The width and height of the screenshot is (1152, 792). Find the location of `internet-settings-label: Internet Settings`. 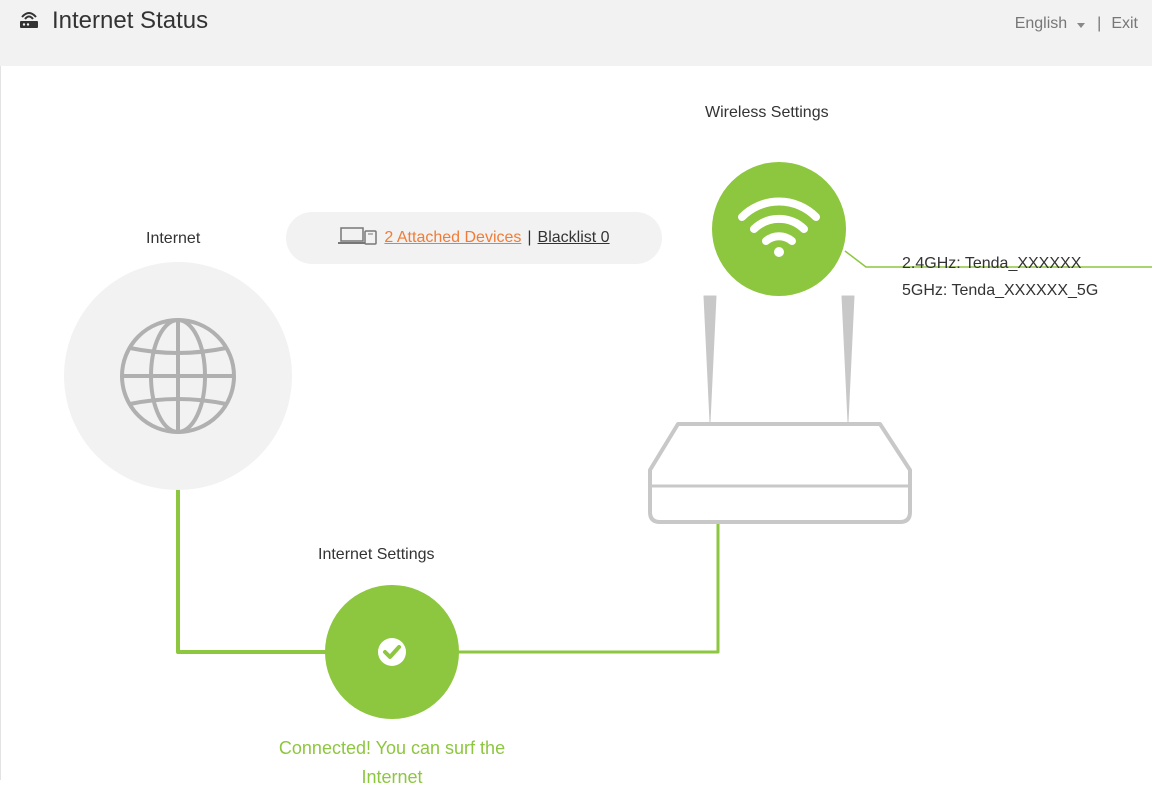

internet-settings-label: Internet Settings is located at coordinates (376, 554).